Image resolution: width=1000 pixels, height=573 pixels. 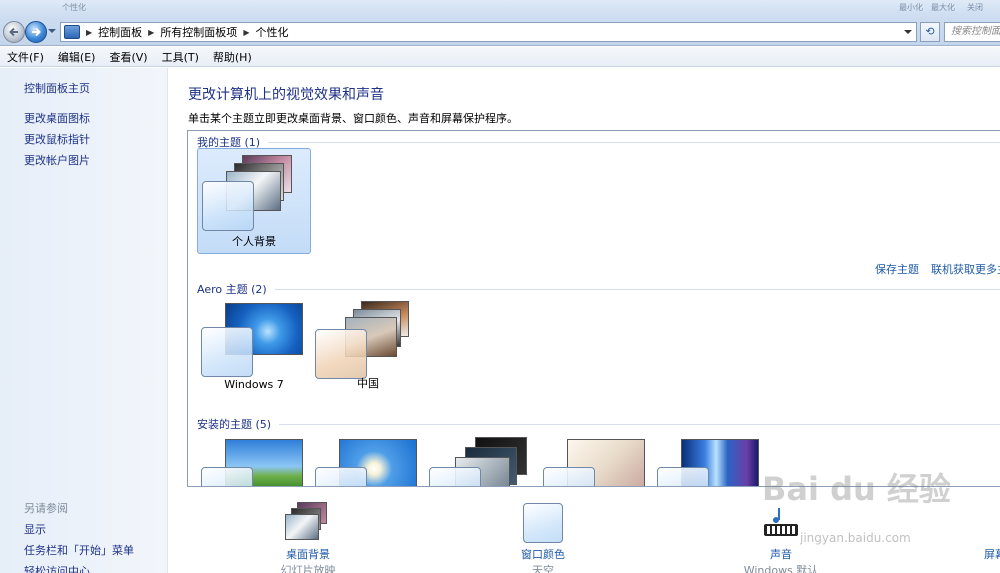 What do you see at coordinates (543, 523) in the screenshot?
I see `window-color-icon` at bounding box center [543, 523].